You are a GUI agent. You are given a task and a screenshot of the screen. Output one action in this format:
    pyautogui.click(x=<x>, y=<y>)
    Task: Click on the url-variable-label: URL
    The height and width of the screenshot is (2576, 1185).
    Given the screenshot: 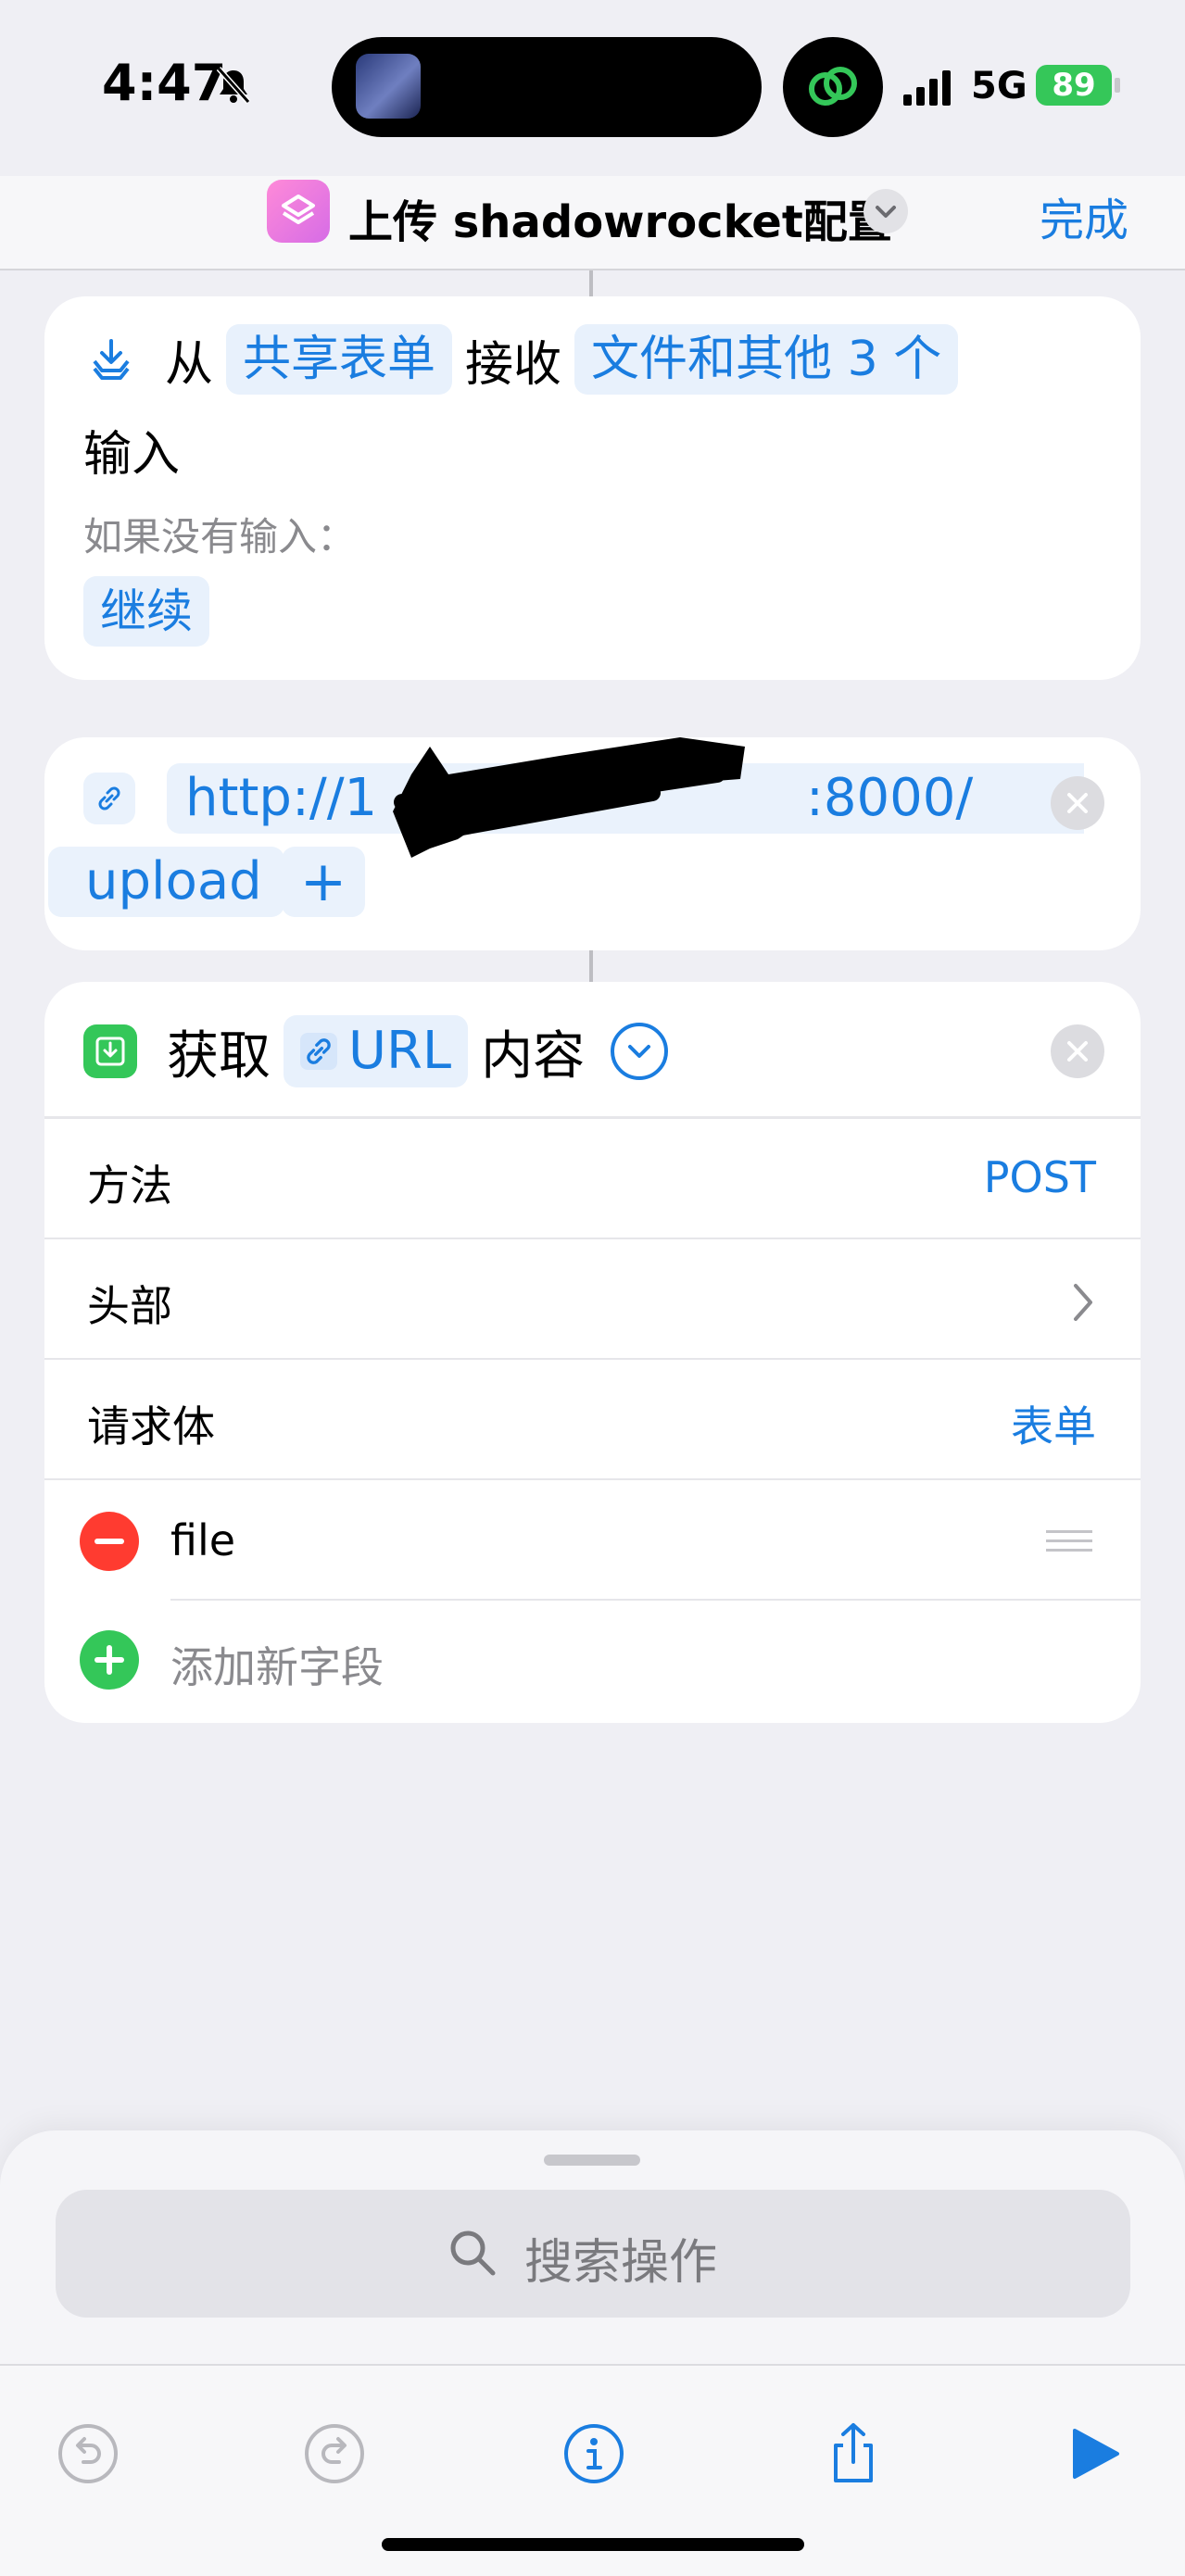 What is the action you would take?
    pyautogui.click(x=400, y=1051)
    